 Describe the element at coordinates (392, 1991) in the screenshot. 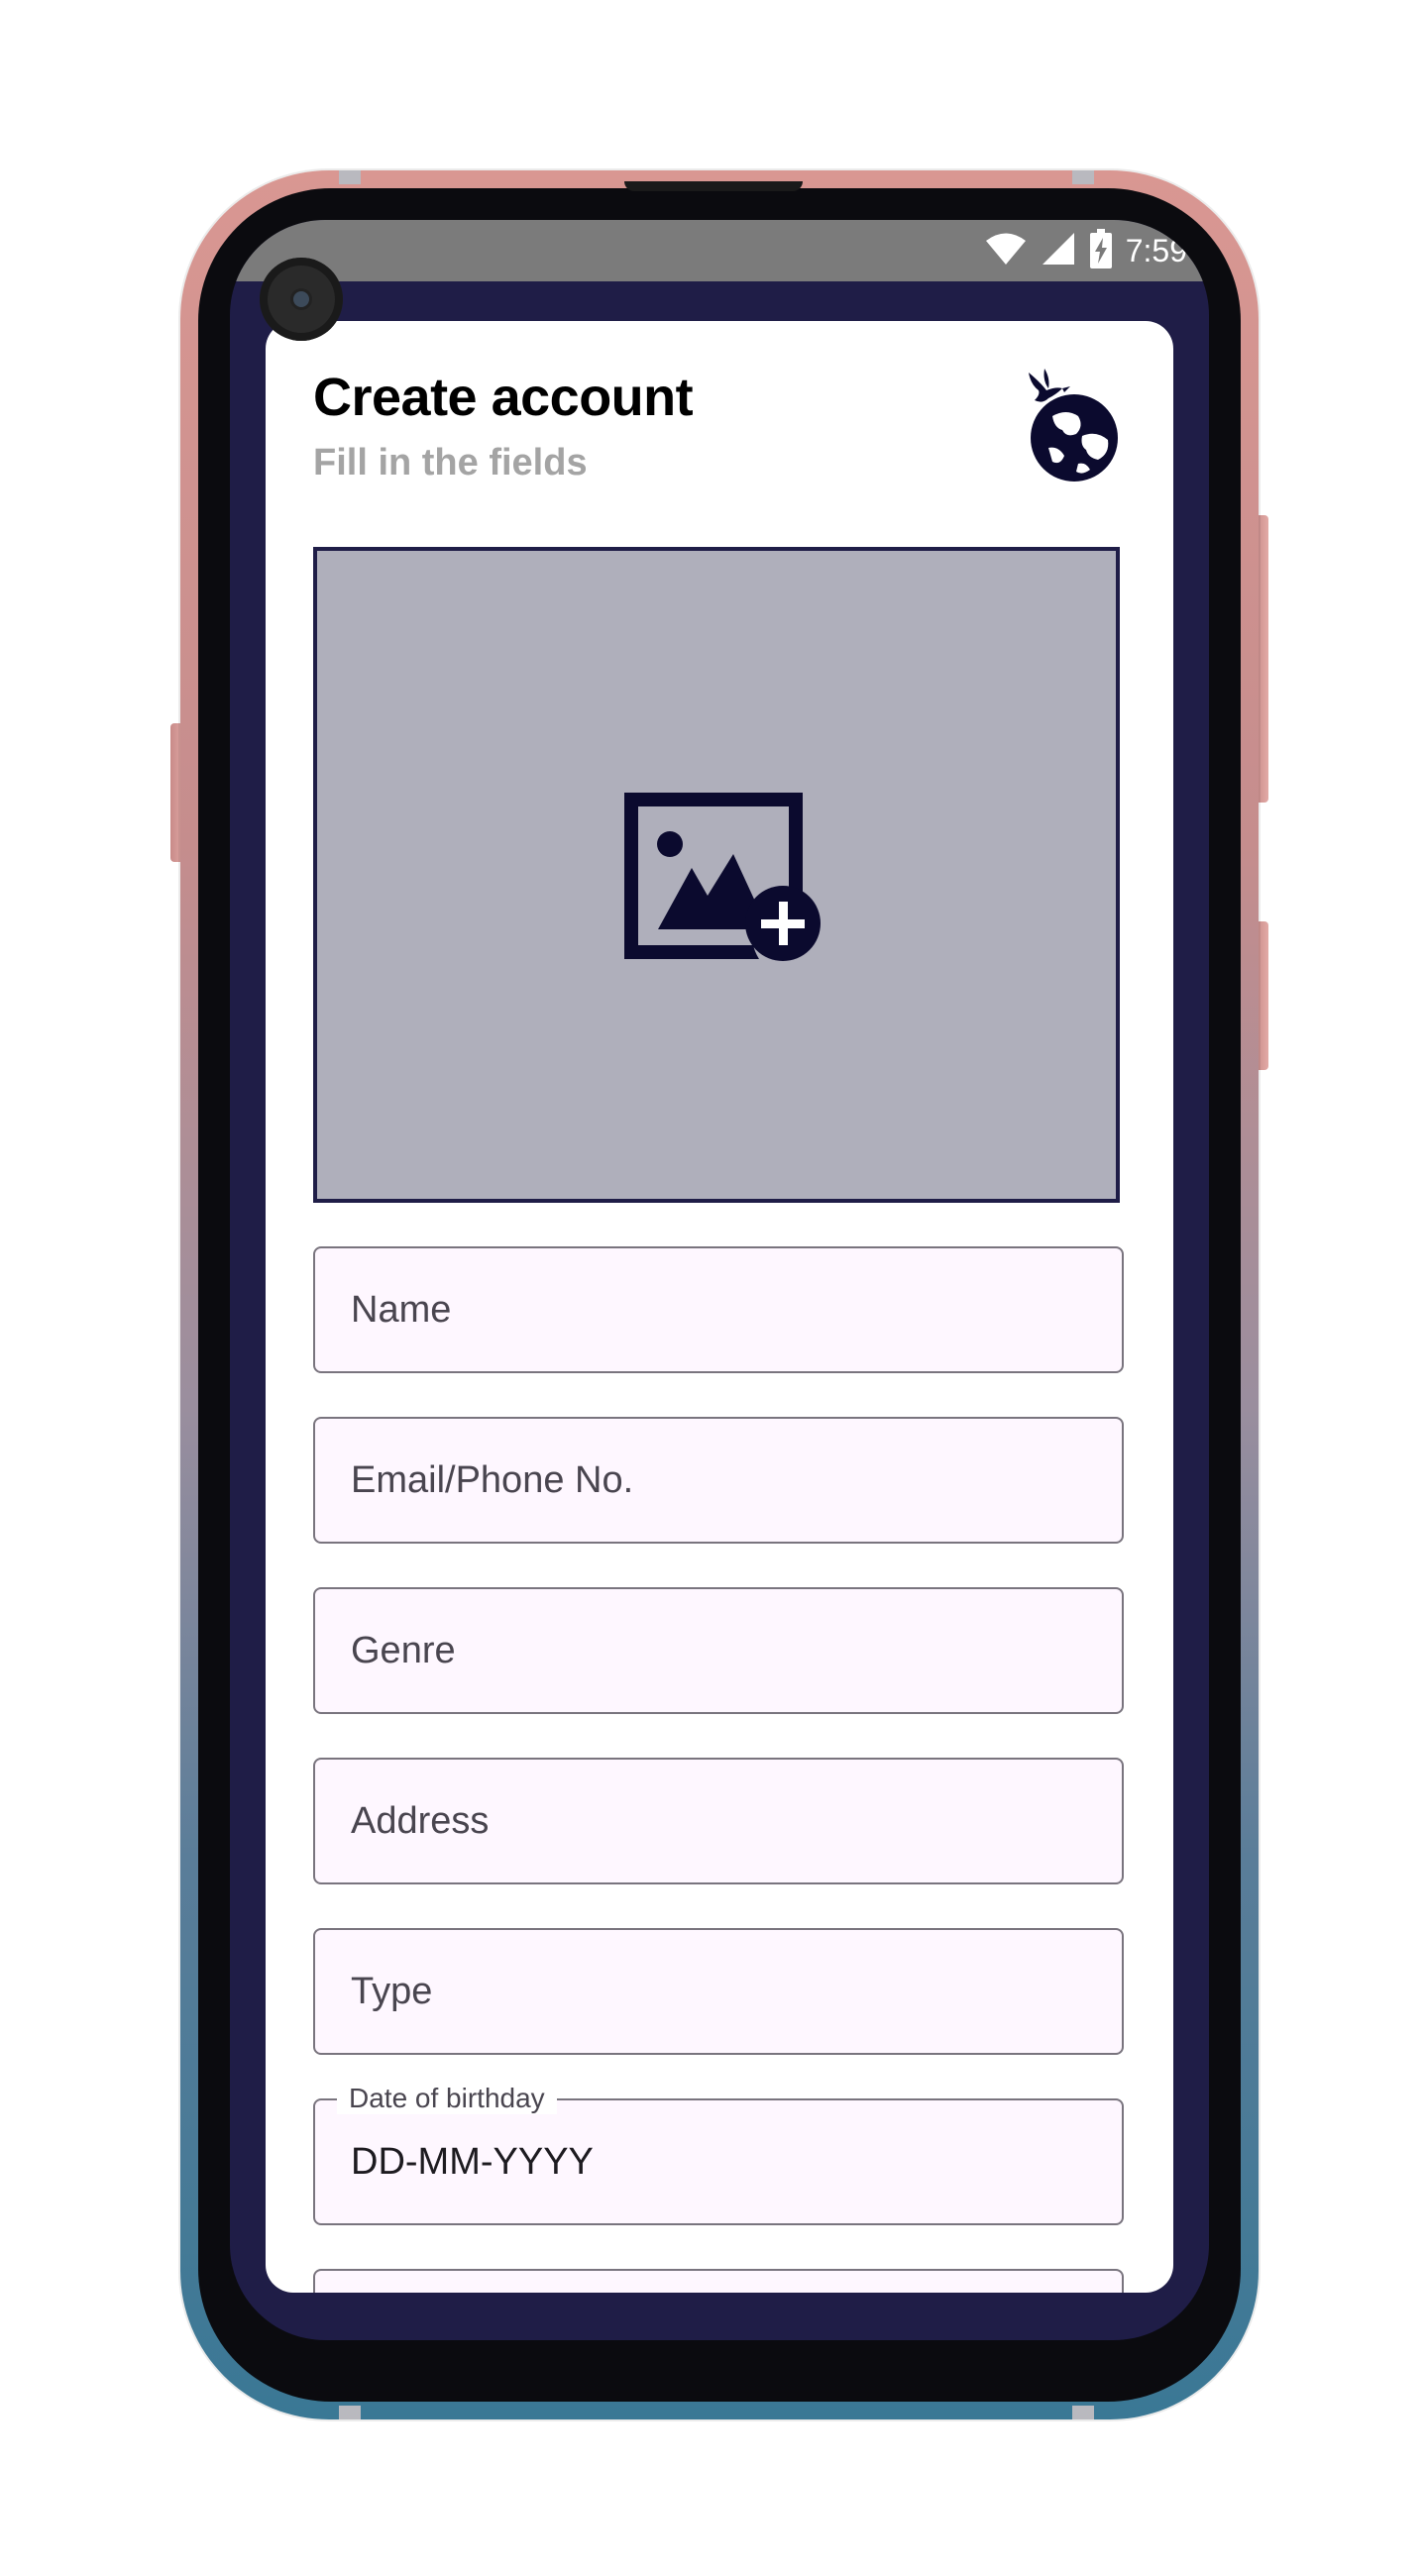

I see `type-placeholder: Type` at that location.